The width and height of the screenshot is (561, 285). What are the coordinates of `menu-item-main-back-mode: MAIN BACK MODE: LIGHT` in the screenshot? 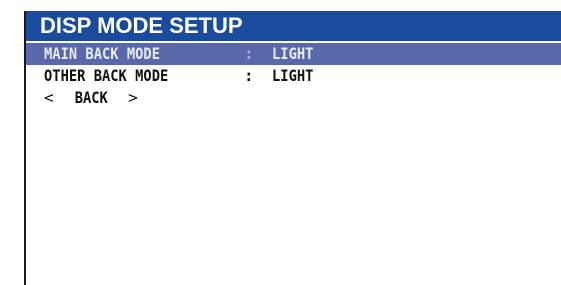 It's located at (293, 54).